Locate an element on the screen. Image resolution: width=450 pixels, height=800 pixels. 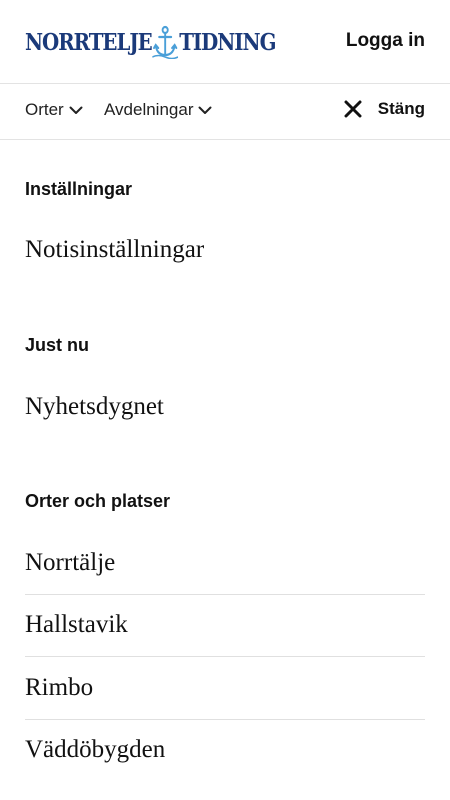
section-title-just-now: Just nu is located at coordinates (57, 345).